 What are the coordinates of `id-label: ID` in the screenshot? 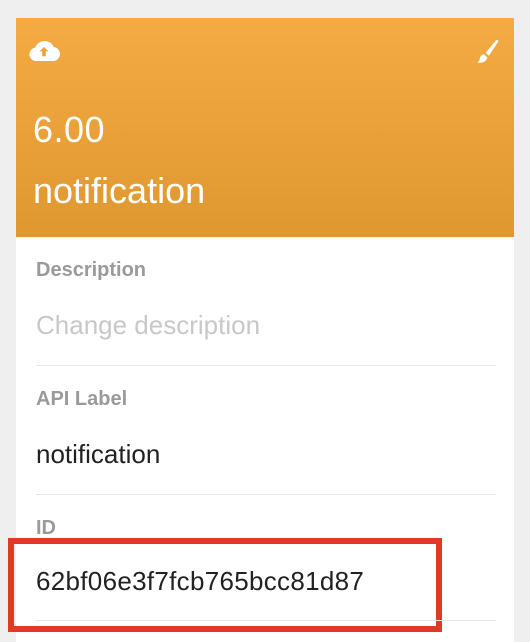 It's located at (46, 528).